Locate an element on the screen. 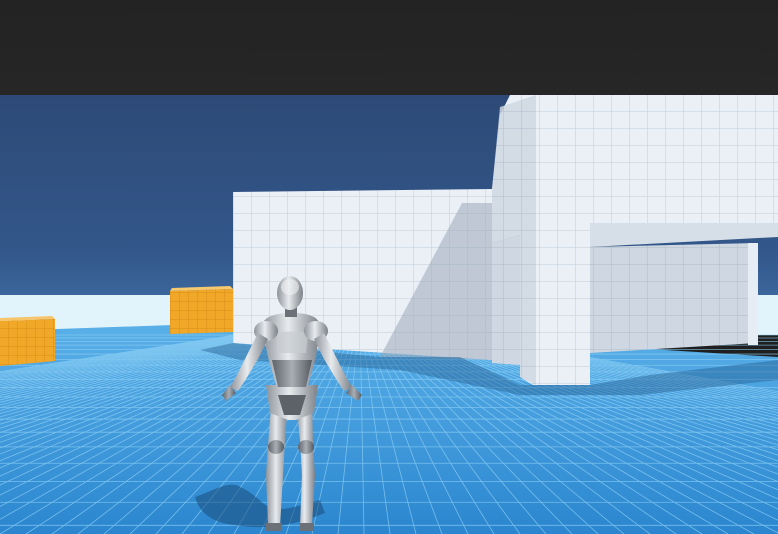  crate-center is located at coordinates (201, 310).